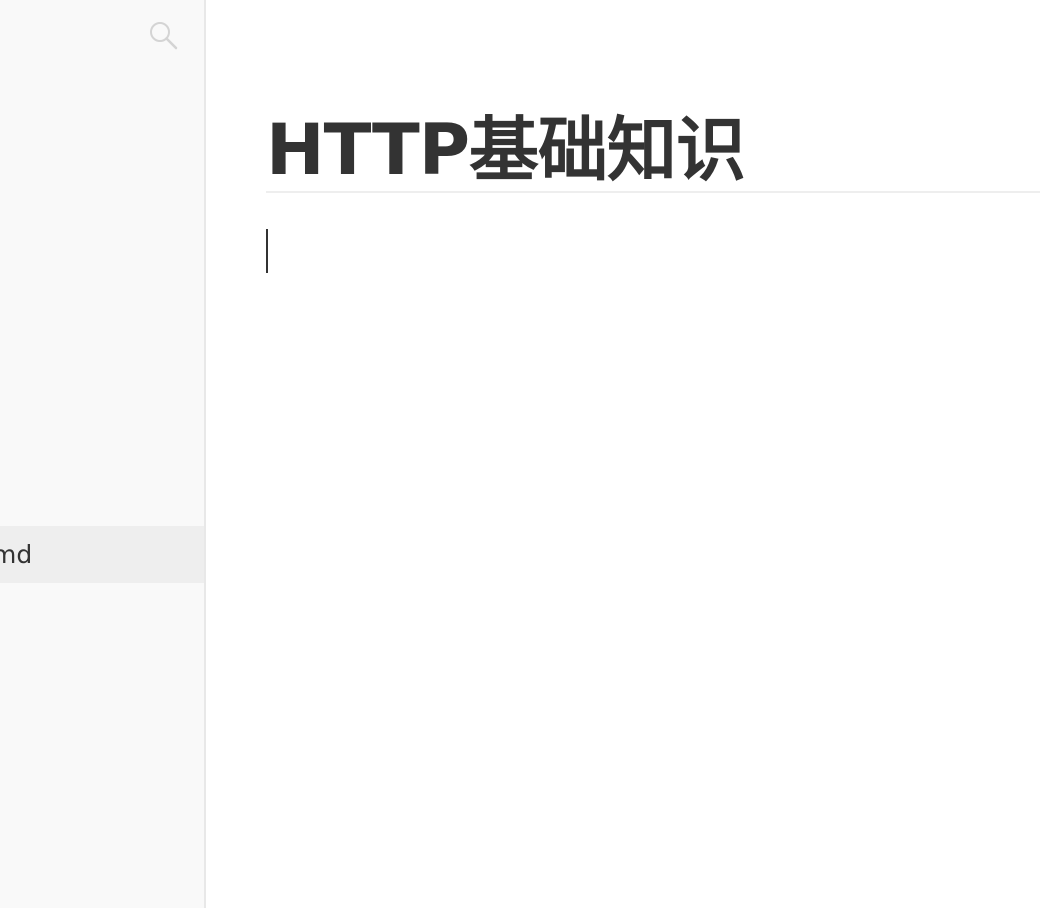  I want to click on text-cursor, so click(267, 251).